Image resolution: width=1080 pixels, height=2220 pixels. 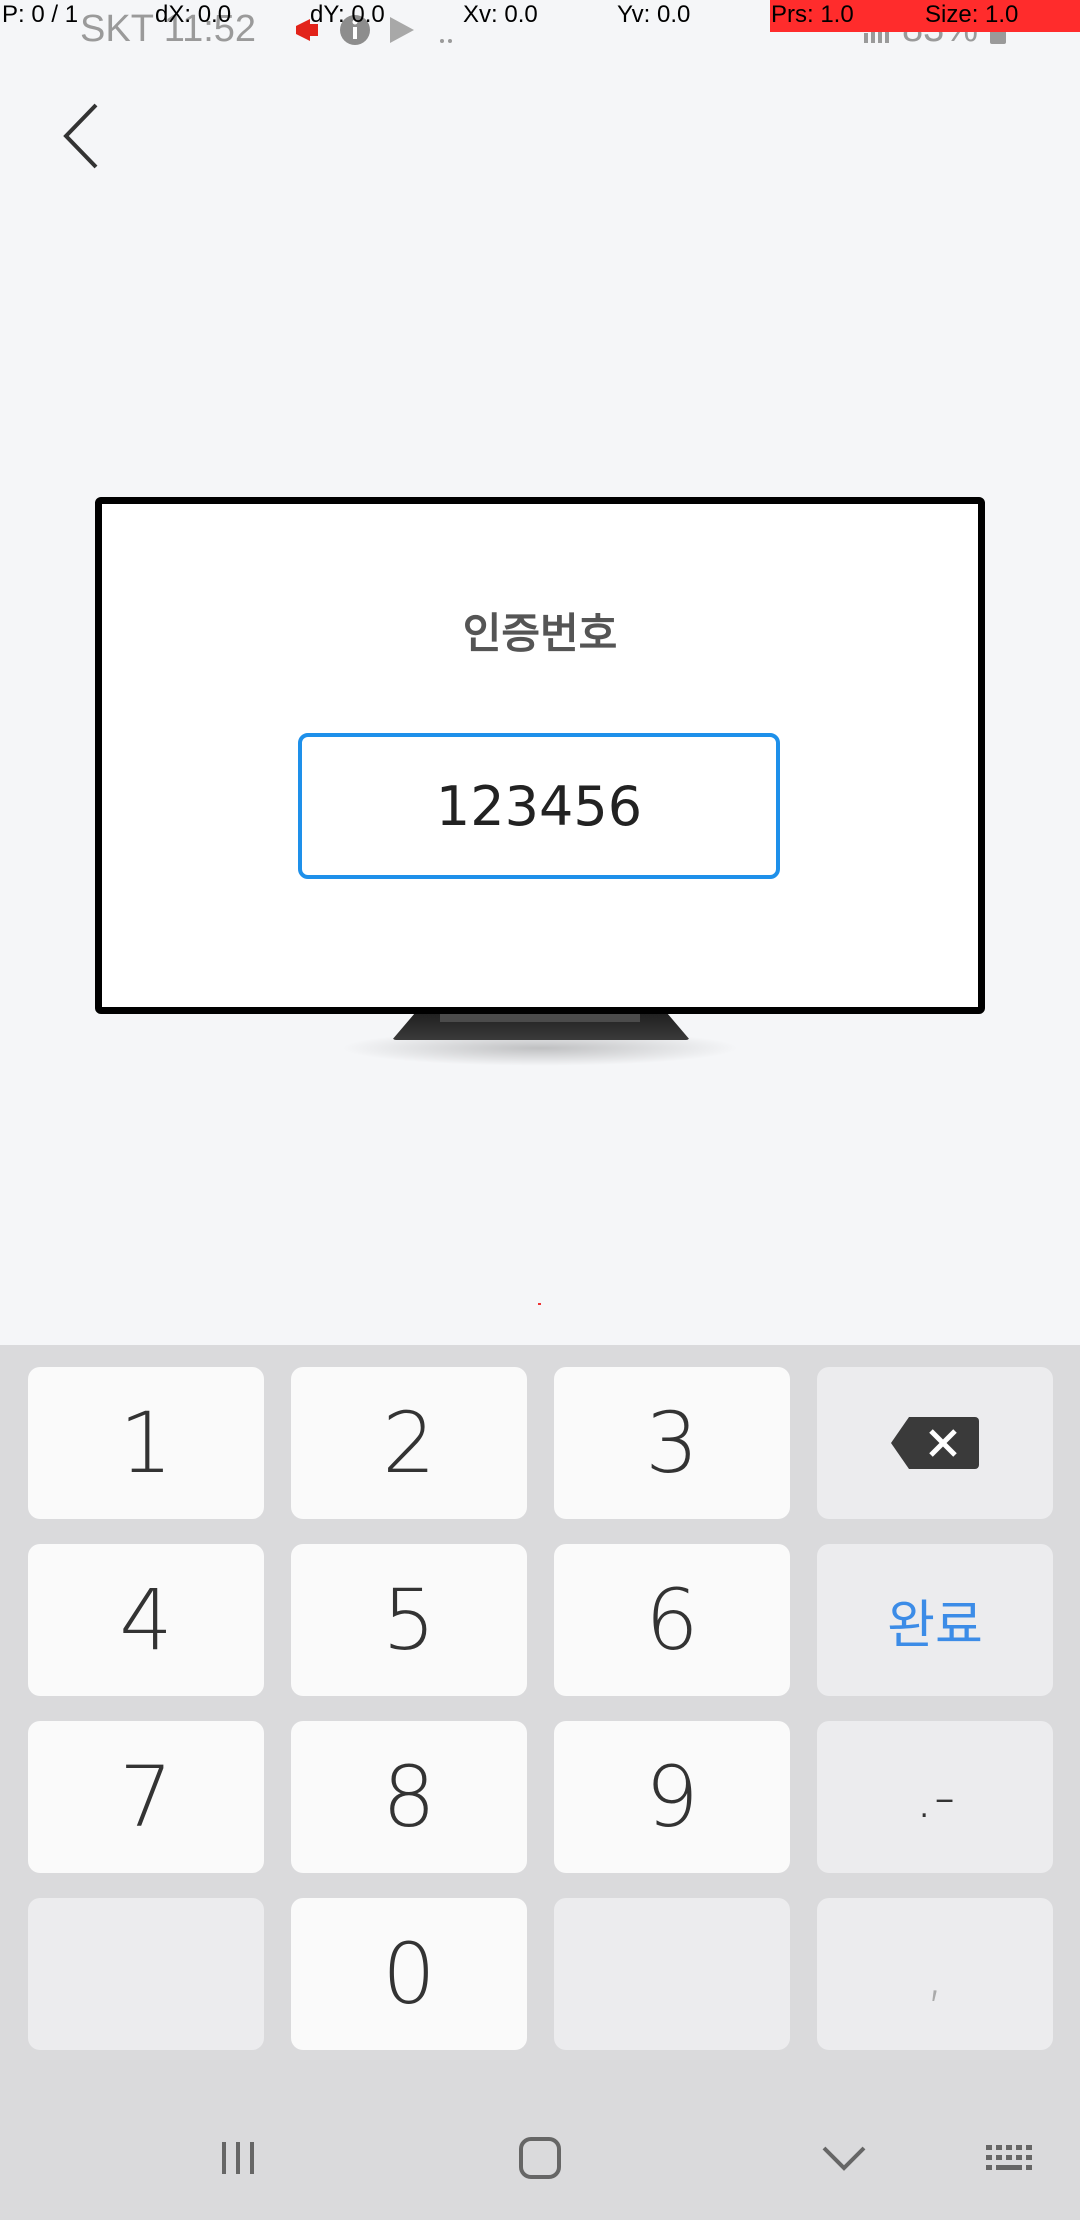 I want to click on overlay-pointer-count: P: 0 / 1, so click(x=40, y=14).